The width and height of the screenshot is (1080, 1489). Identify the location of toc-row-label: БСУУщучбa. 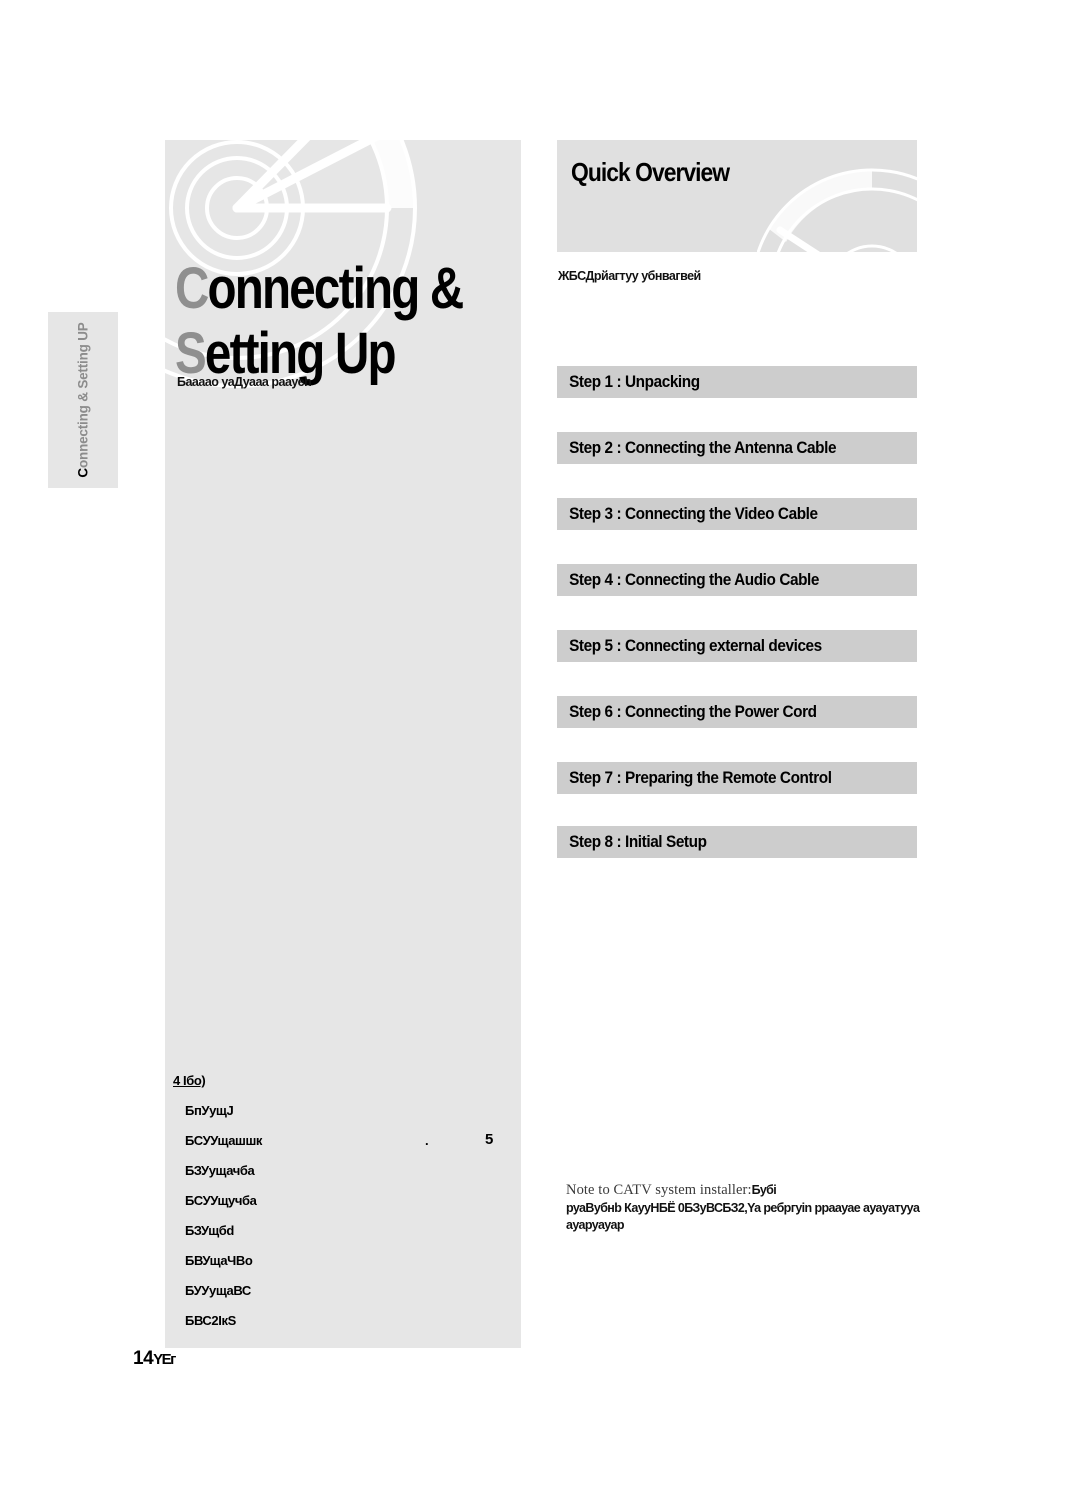
(221, 1200).